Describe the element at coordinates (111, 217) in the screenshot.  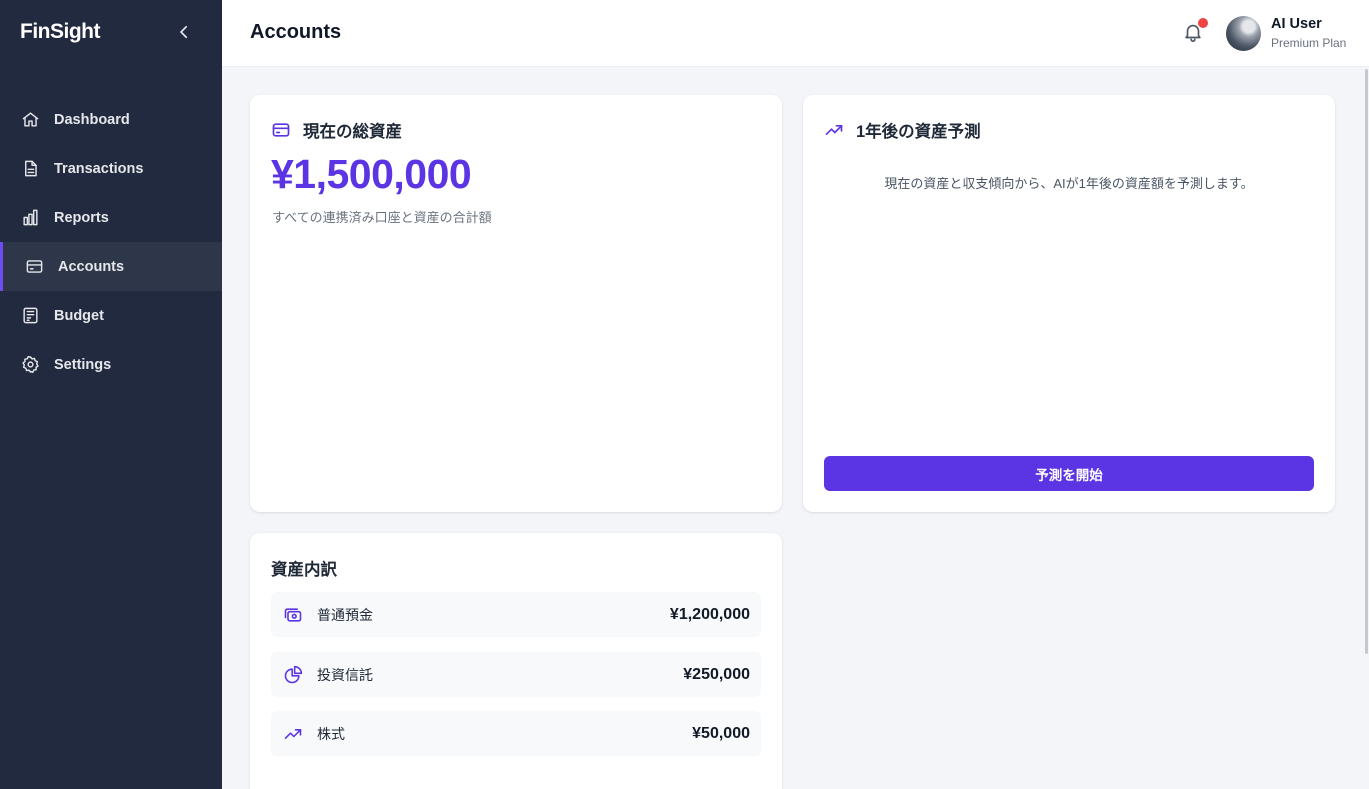
I see `sidebar-item-reports: Reports` at that location.